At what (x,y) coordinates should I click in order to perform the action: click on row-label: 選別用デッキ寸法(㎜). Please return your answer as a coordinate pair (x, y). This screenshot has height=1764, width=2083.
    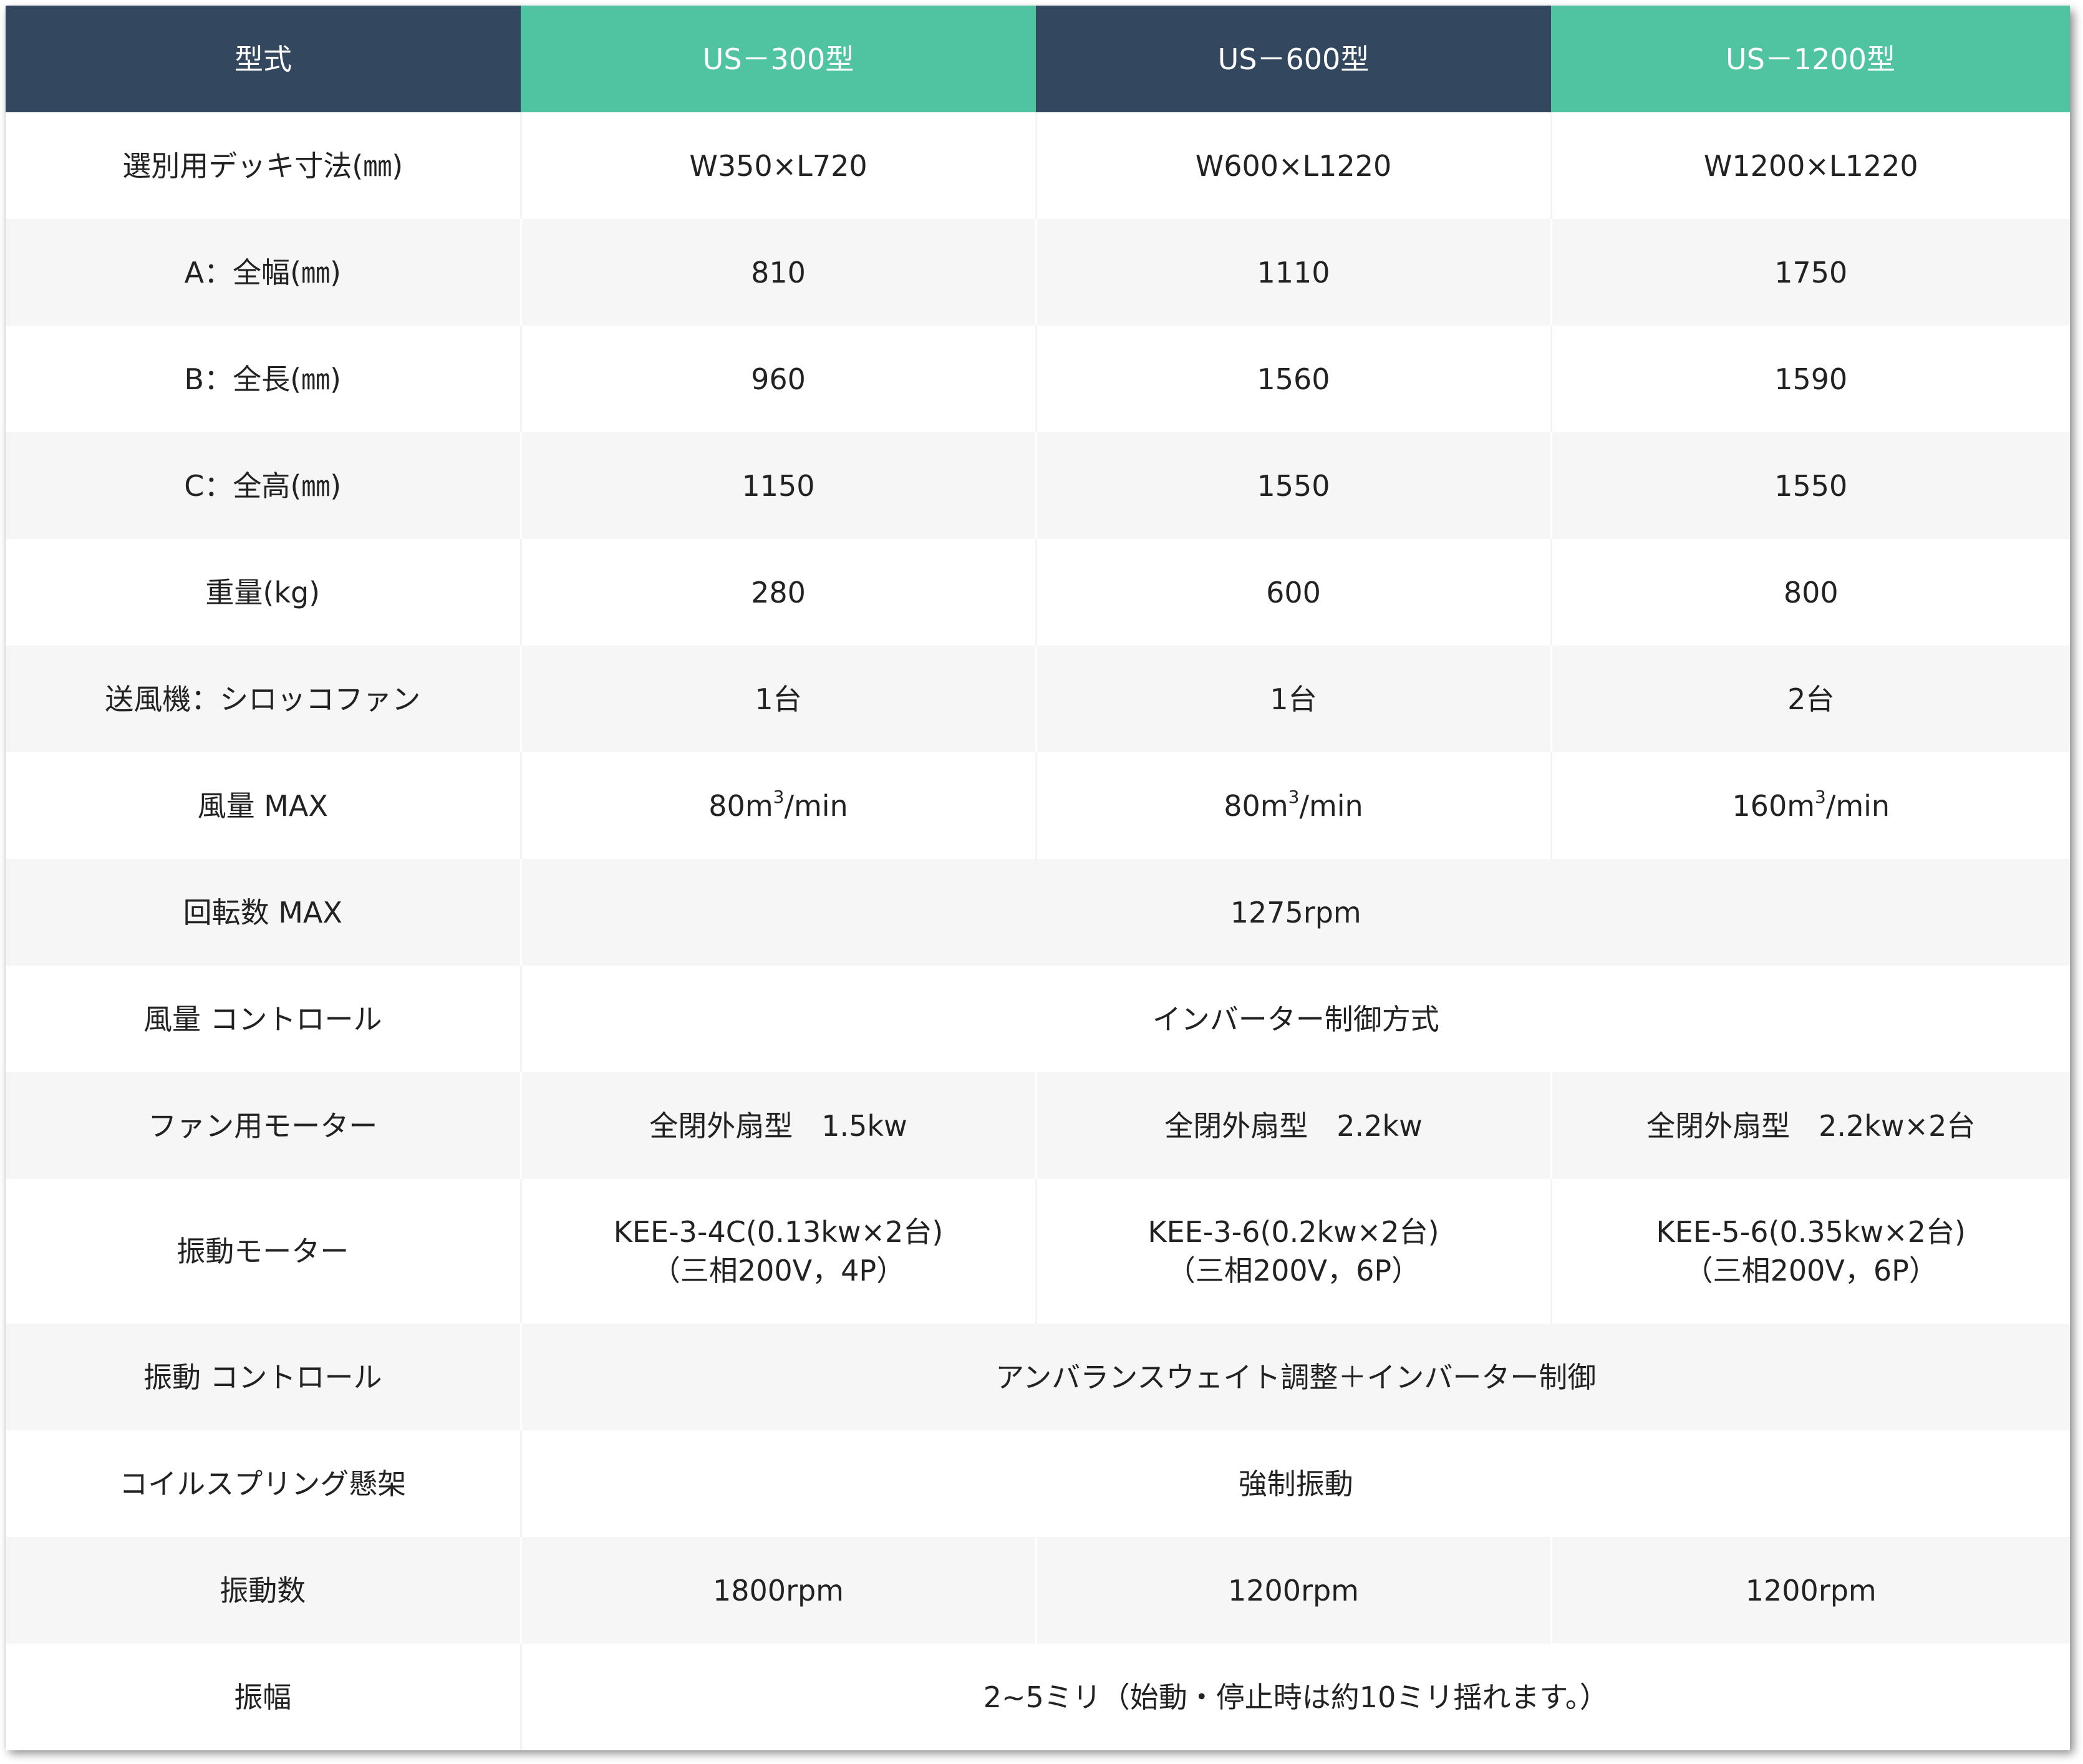
    Looking at the image, I should click on (263, 166).